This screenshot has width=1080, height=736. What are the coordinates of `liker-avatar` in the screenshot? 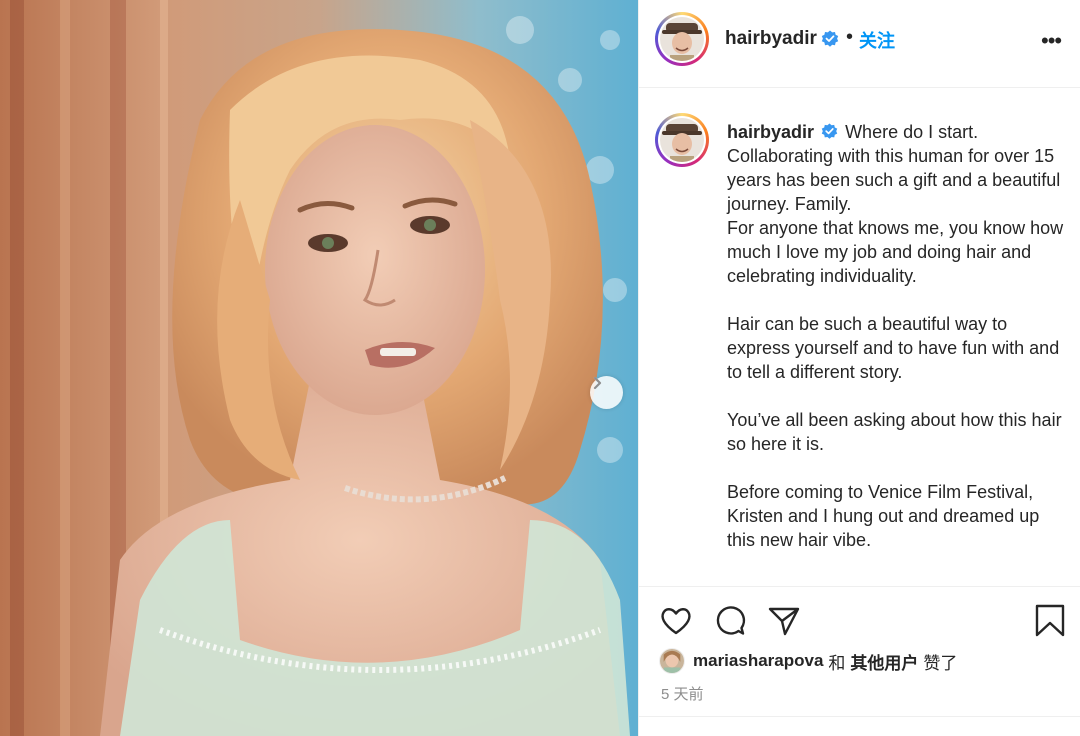 It's located at (672, 661).